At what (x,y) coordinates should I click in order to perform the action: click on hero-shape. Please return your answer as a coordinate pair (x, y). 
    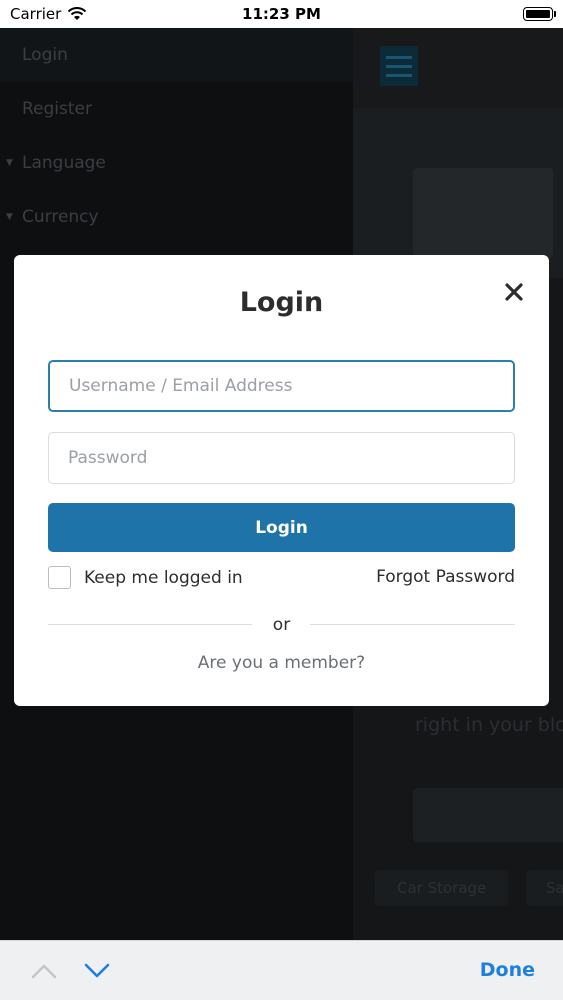
    Looking at the image, I should click on (483, 213).